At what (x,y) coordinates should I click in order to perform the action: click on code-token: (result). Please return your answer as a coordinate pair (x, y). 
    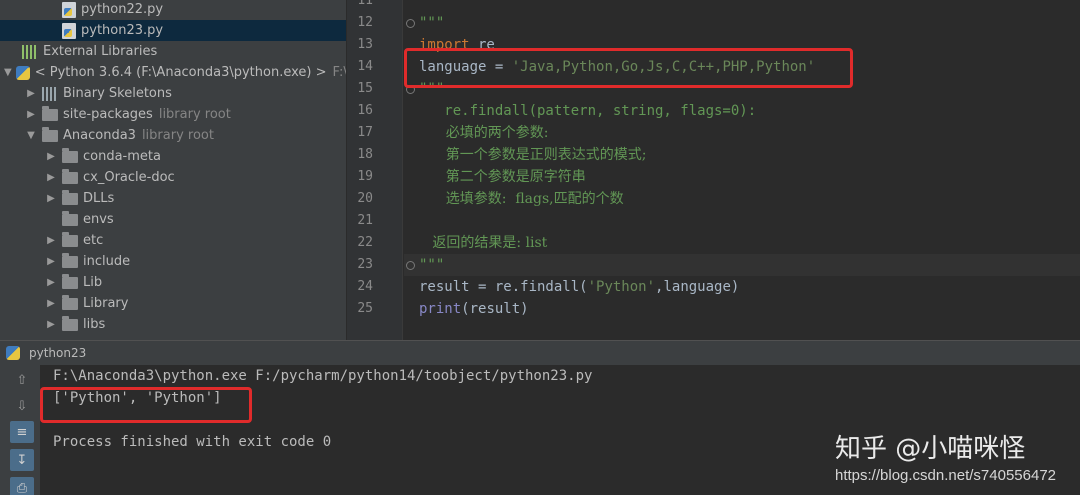
    Looking at the image, I should click on (495, 309).